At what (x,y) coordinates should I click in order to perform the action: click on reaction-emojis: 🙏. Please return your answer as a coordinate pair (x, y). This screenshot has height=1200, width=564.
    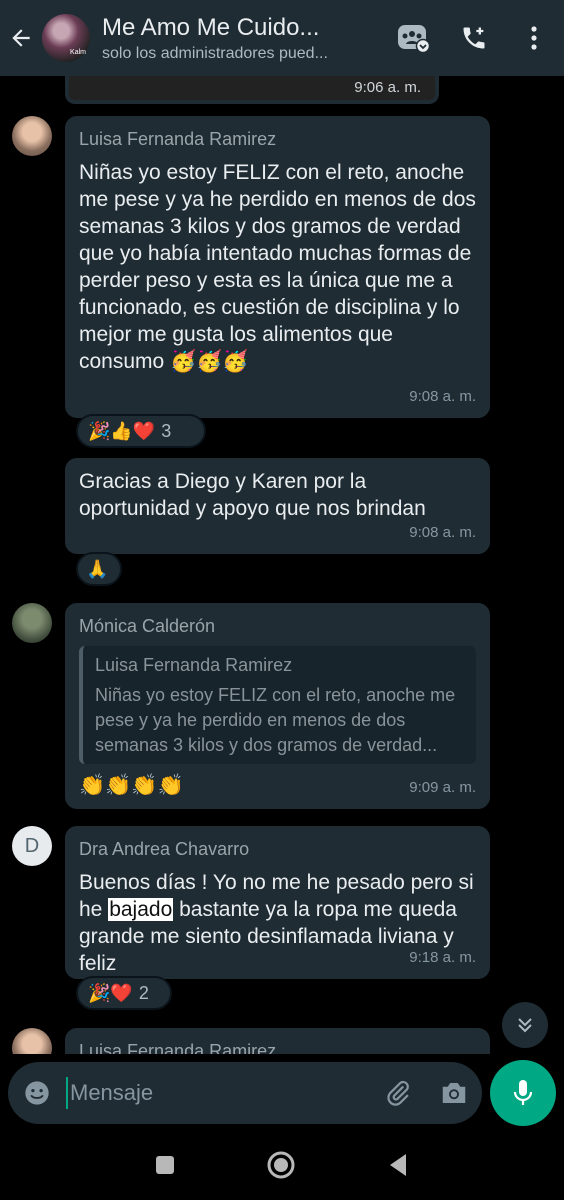
    Looking at the image, I should click on (97, 568).